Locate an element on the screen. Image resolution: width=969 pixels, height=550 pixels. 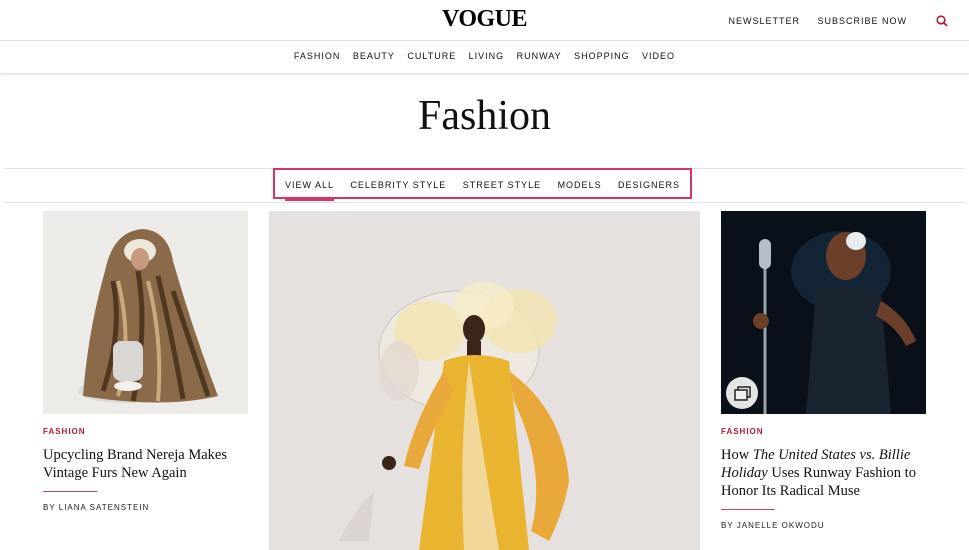
subnav-view-all: VIEW ALL is located at coordinates (309, 185).